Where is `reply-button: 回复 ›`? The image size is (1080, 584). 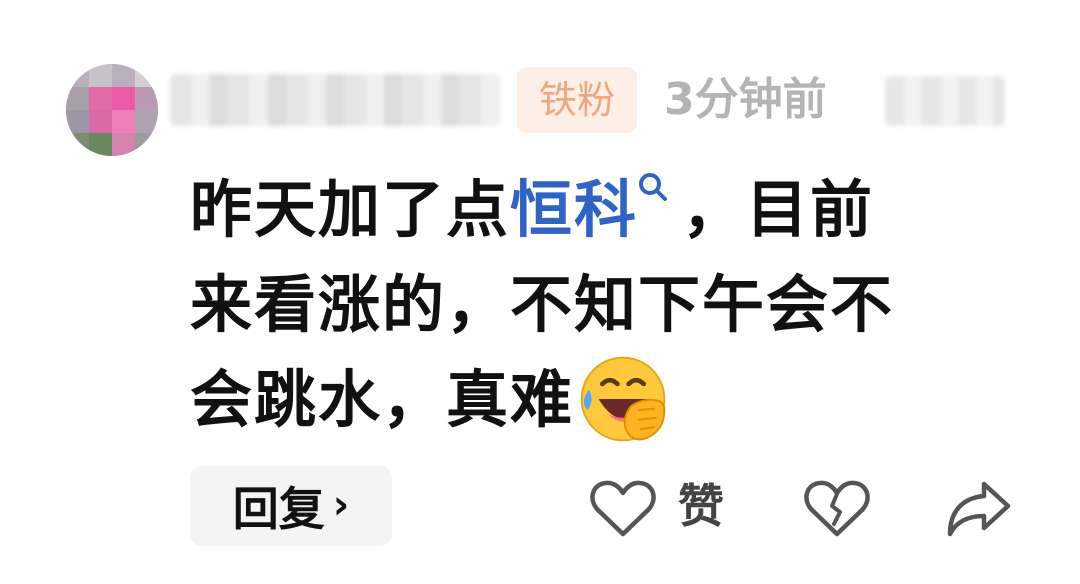 reply-button: 回复 › is located at coordinates (291, 506).